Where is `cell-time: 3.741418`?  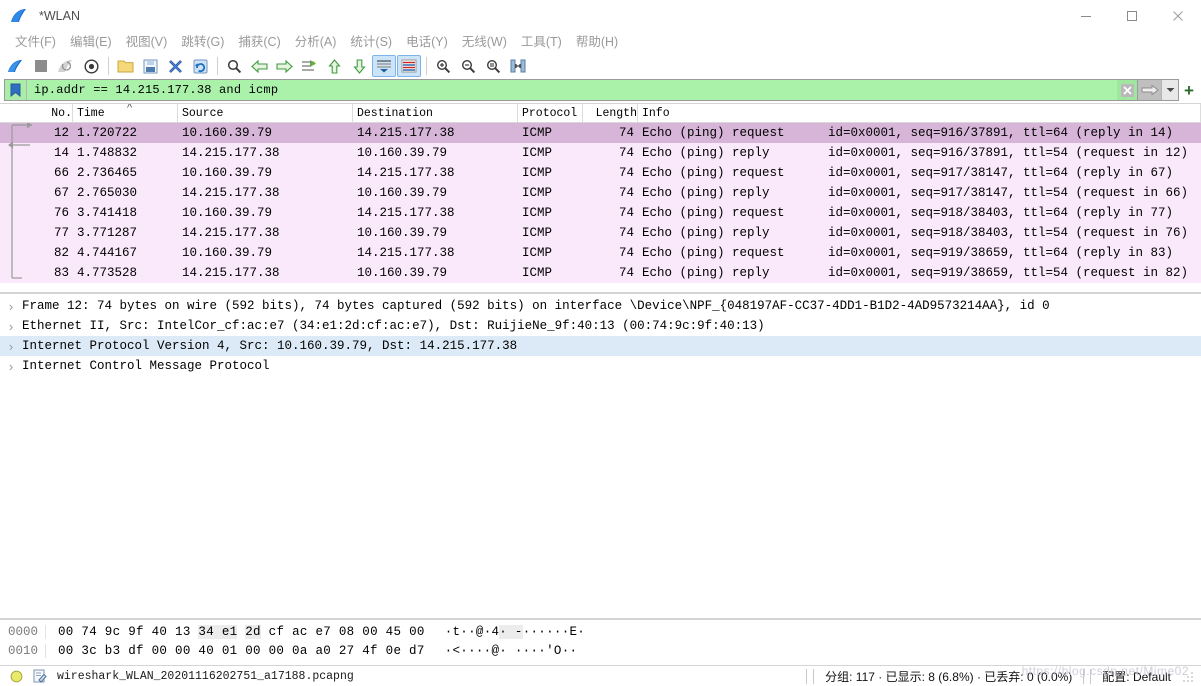
cell-time: 3.741418 is located at coordinates (107, 213).